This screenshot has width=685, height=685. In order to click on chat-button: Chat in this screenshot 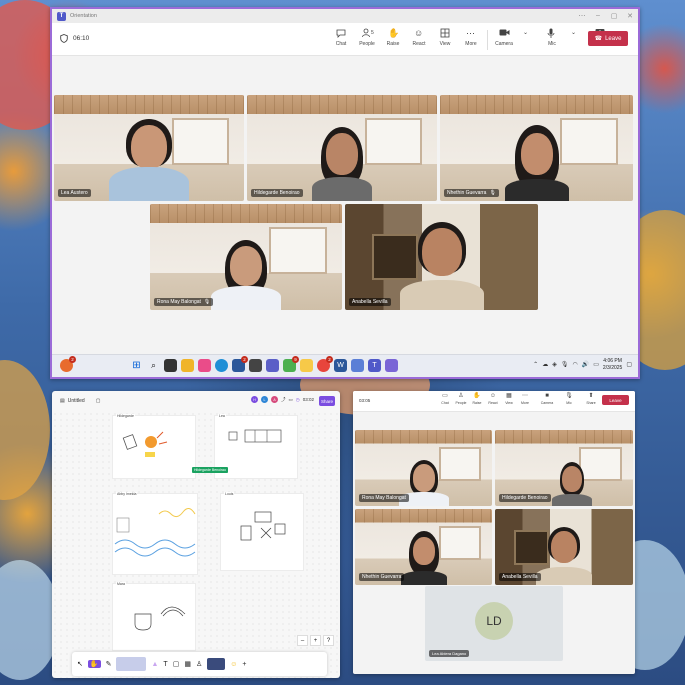, I will do `click(341, 39)`.